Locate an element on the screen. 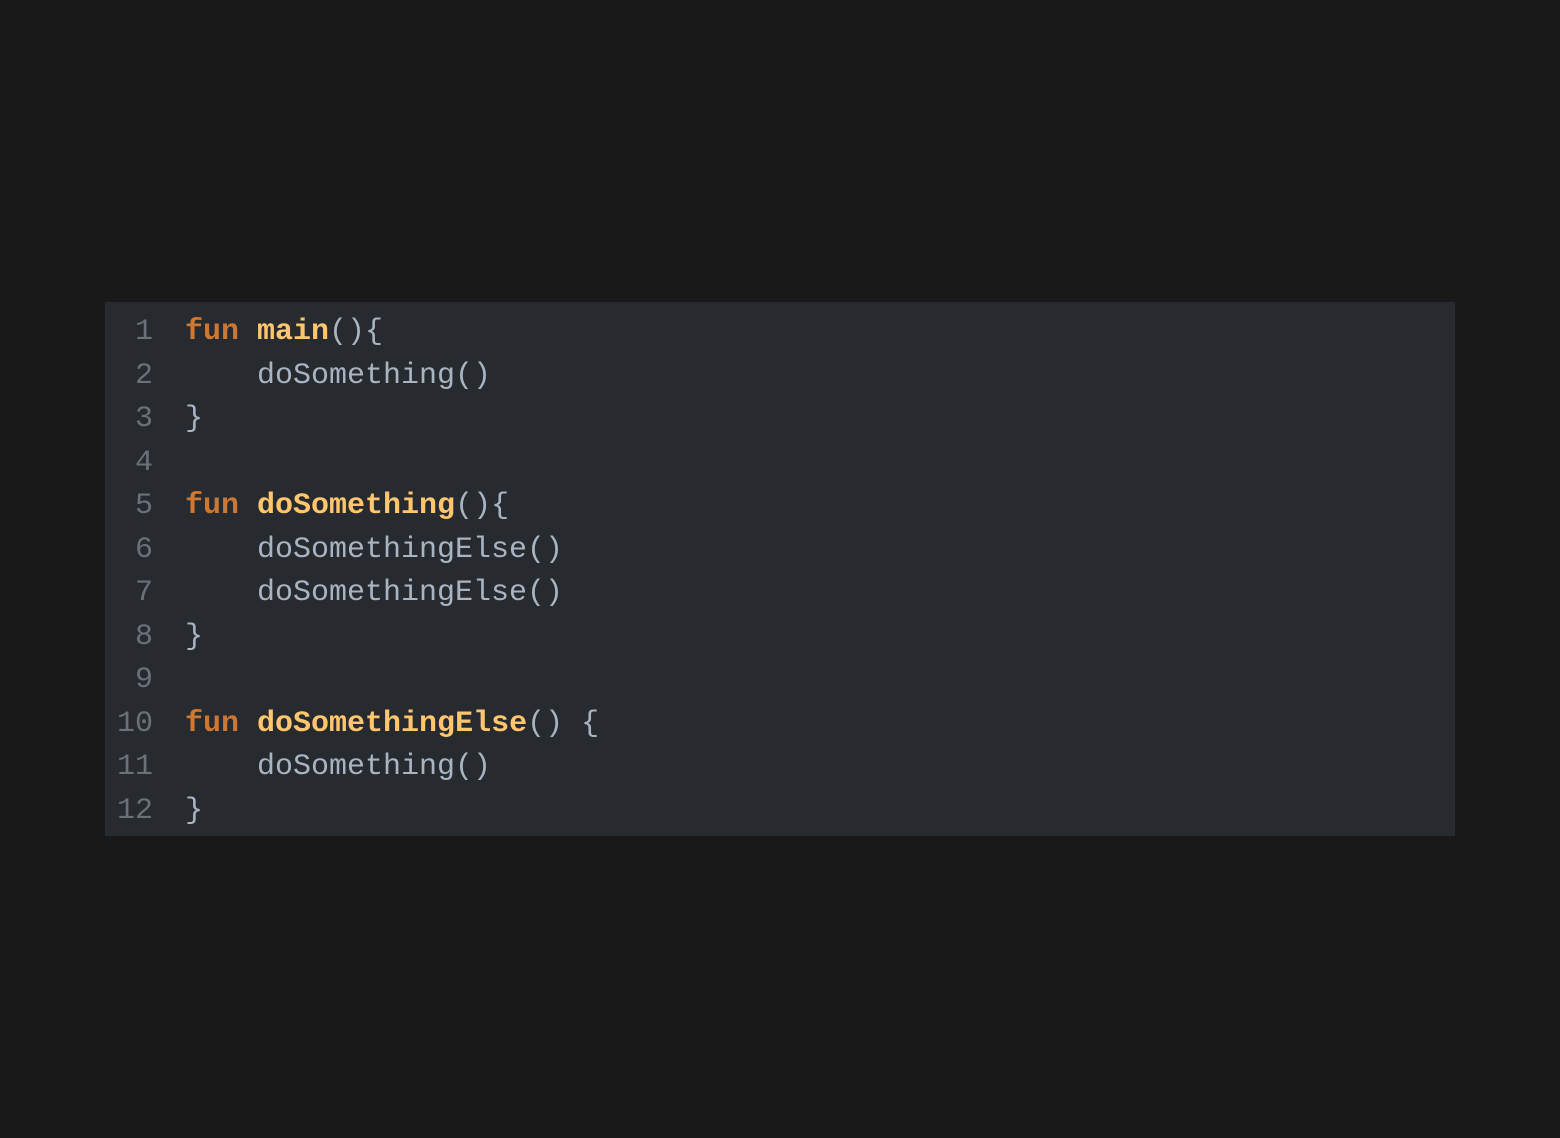 Image resolution: width=1560 pixels, height=1138 pixels. line-number: 5 is located at coordinates (143, 506).